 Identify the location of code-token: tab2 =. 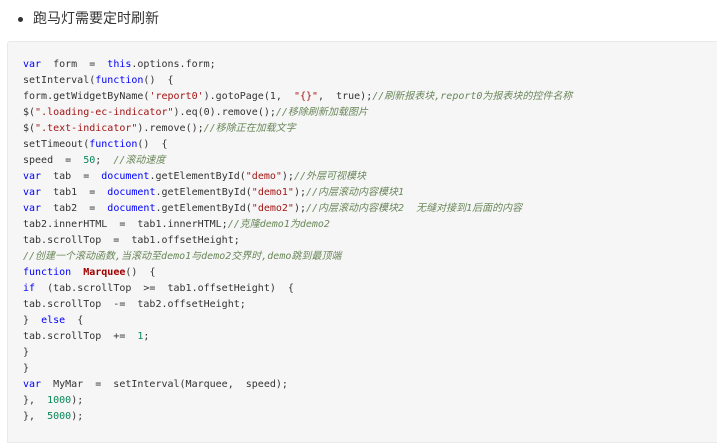
(74, 208).